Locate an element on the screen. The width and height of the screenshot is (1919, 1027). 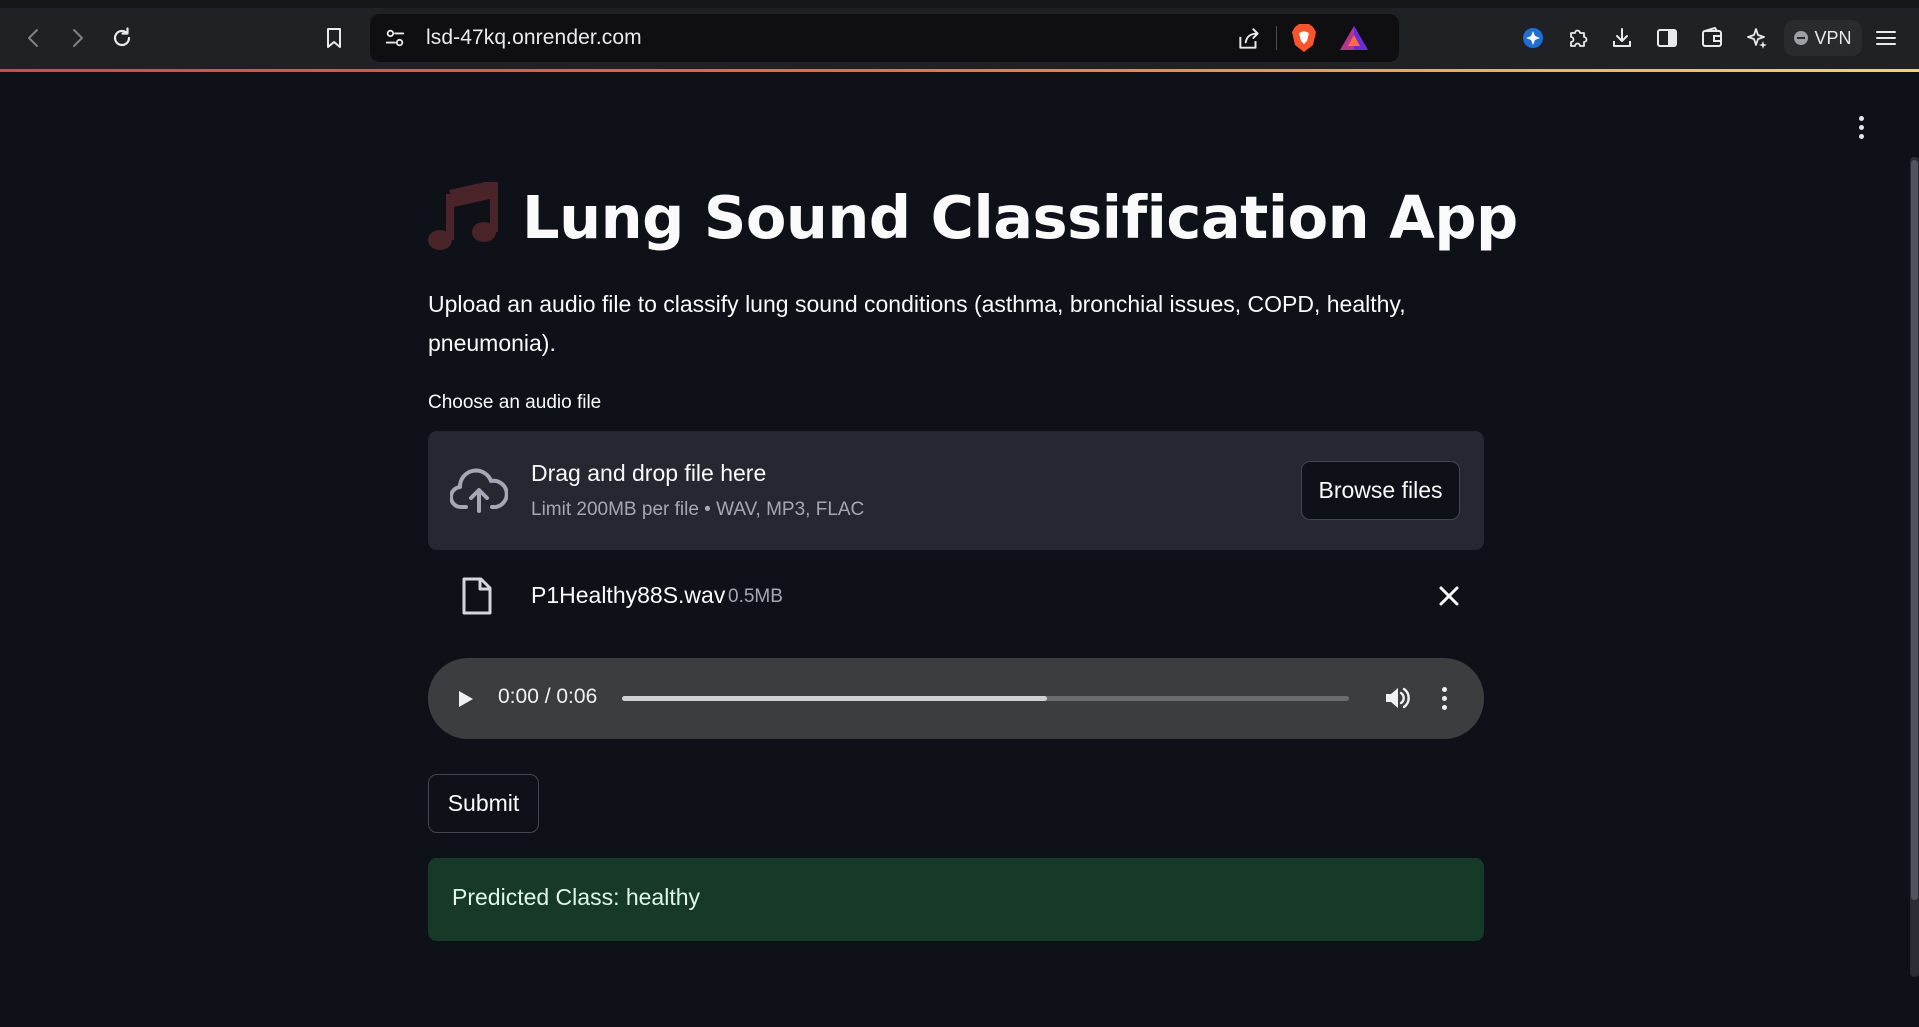
musical-notes-icon is located at coordinates (464, 217).